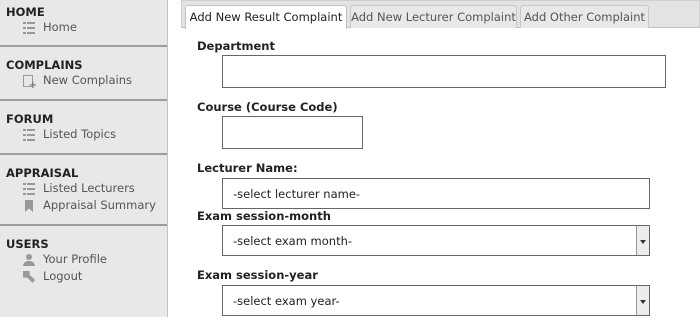  Describe the element at coordinates (436, 300) in the screenshot. I see `exam-year-select: -select exam year-` at that location.